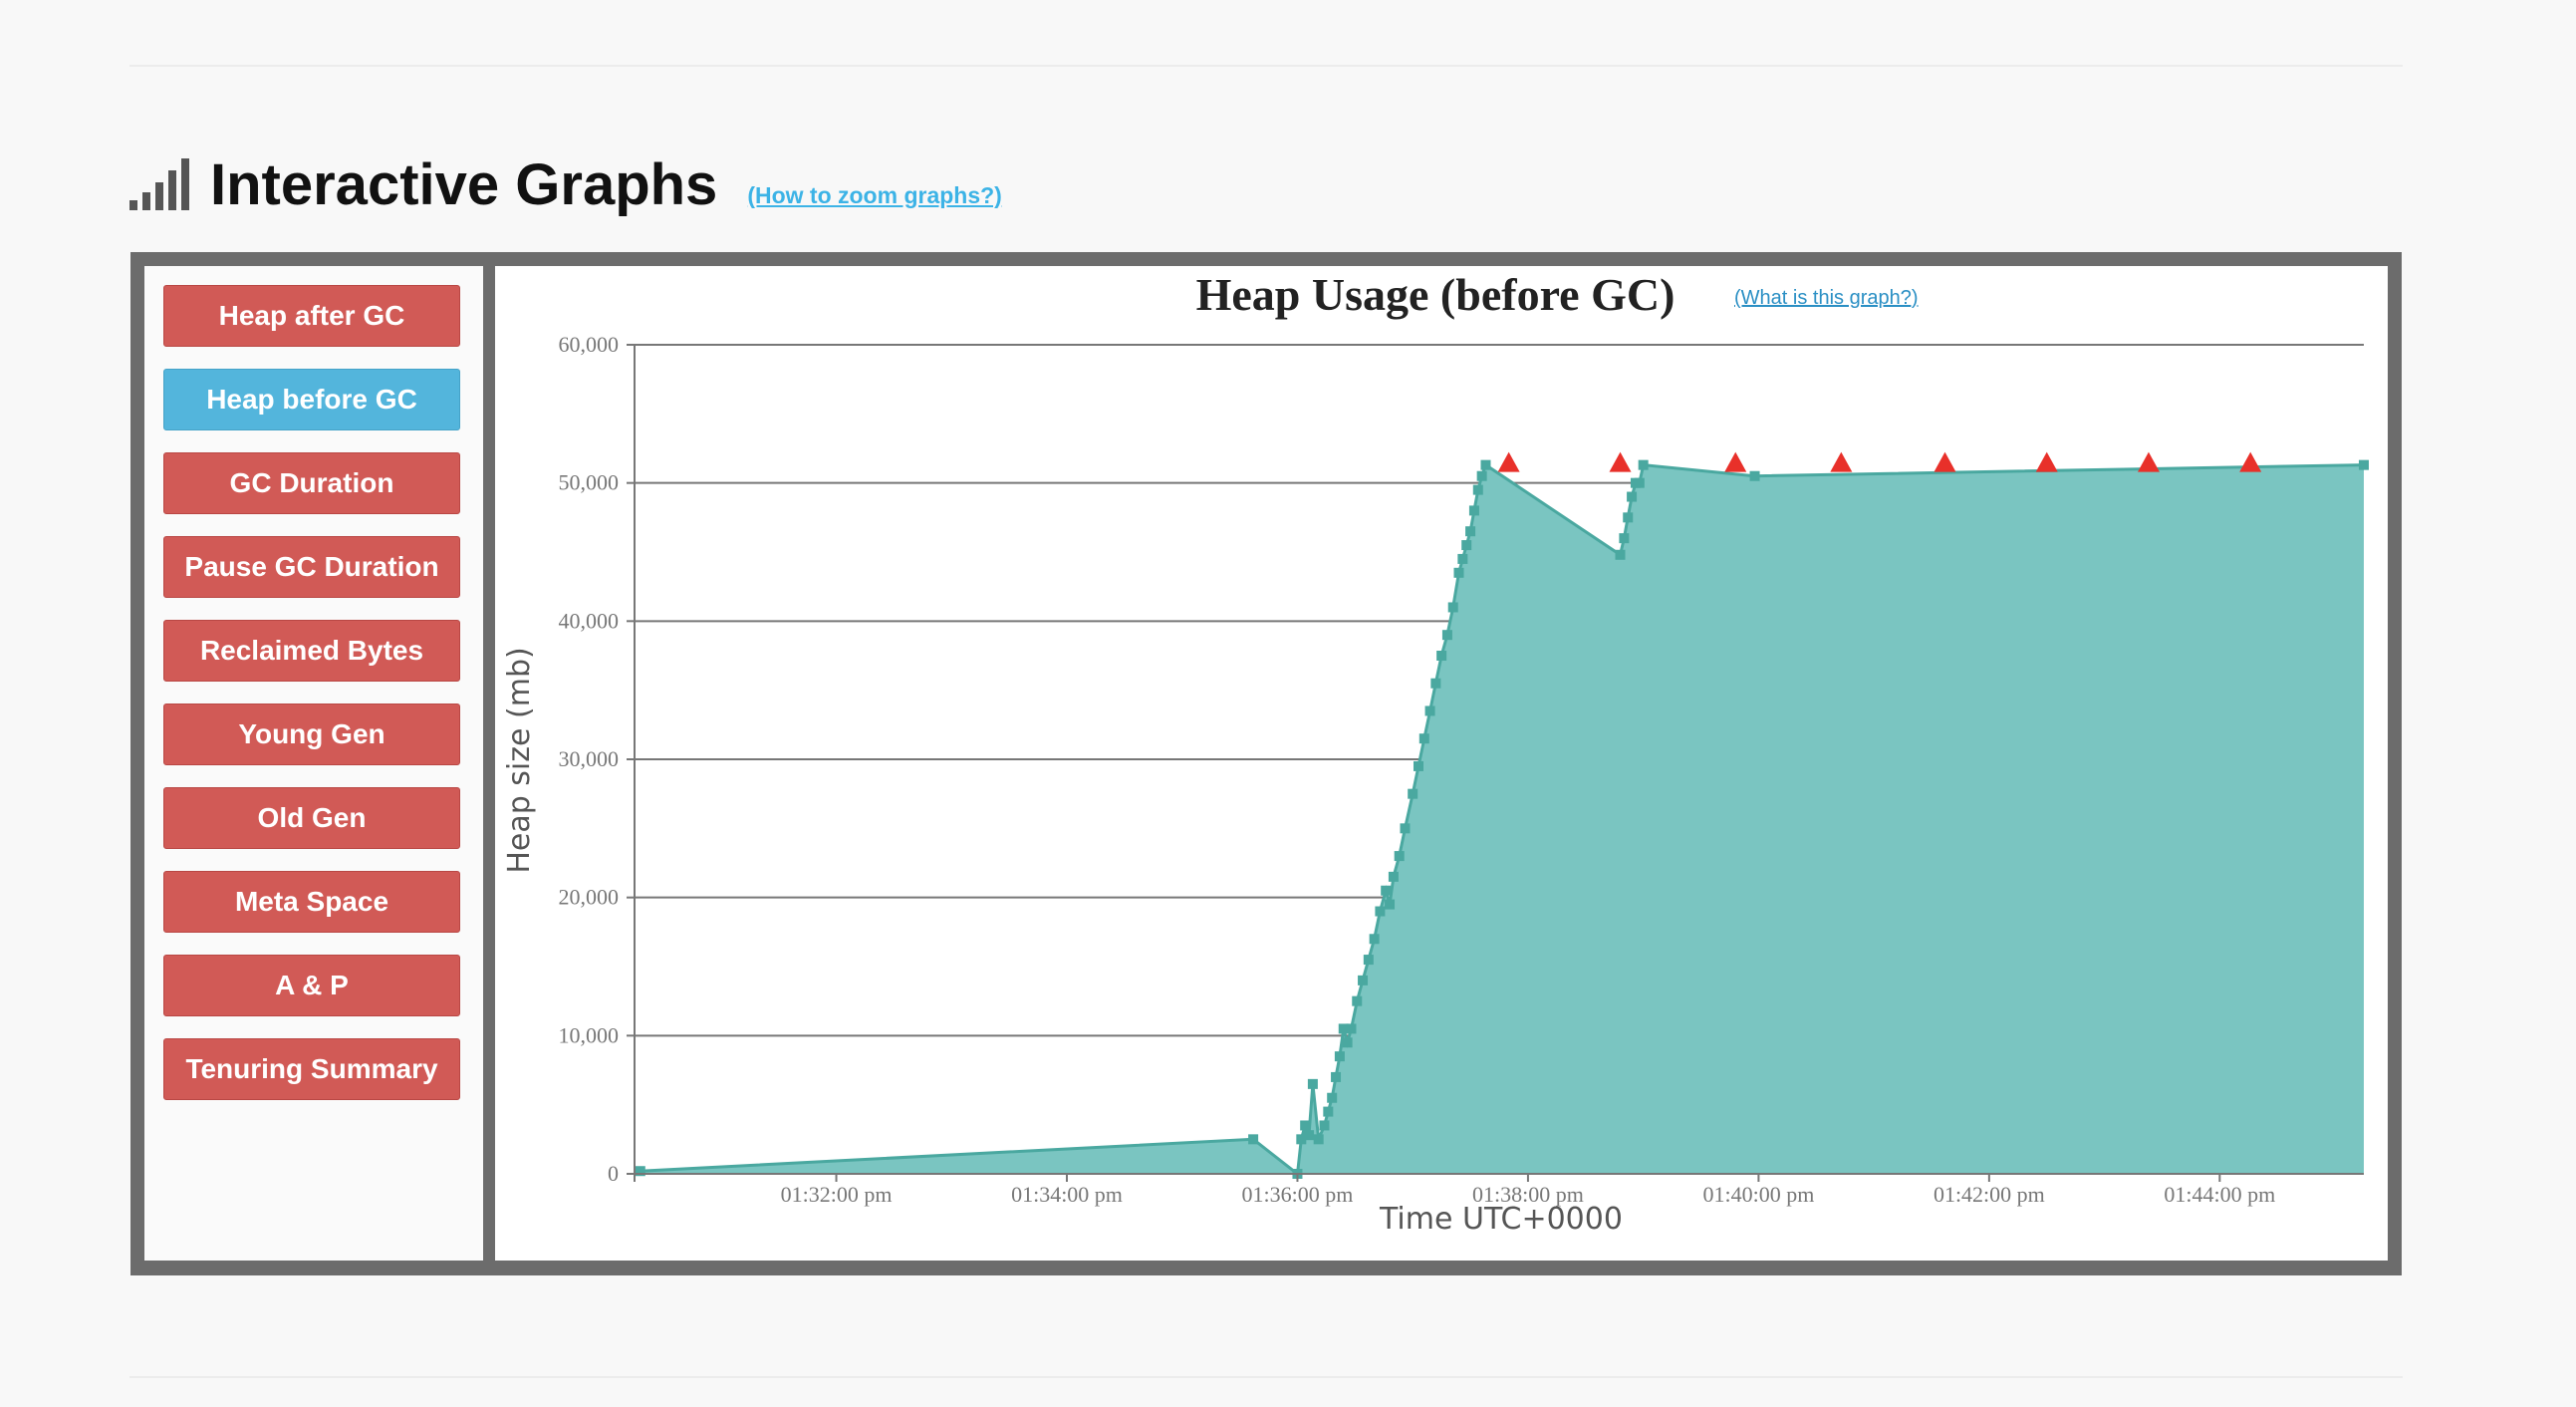  Describe the element at coordinates (1826, 298) in the screenshot. I see `what-is-this-graph-link: (What is this graph?)` at that location.